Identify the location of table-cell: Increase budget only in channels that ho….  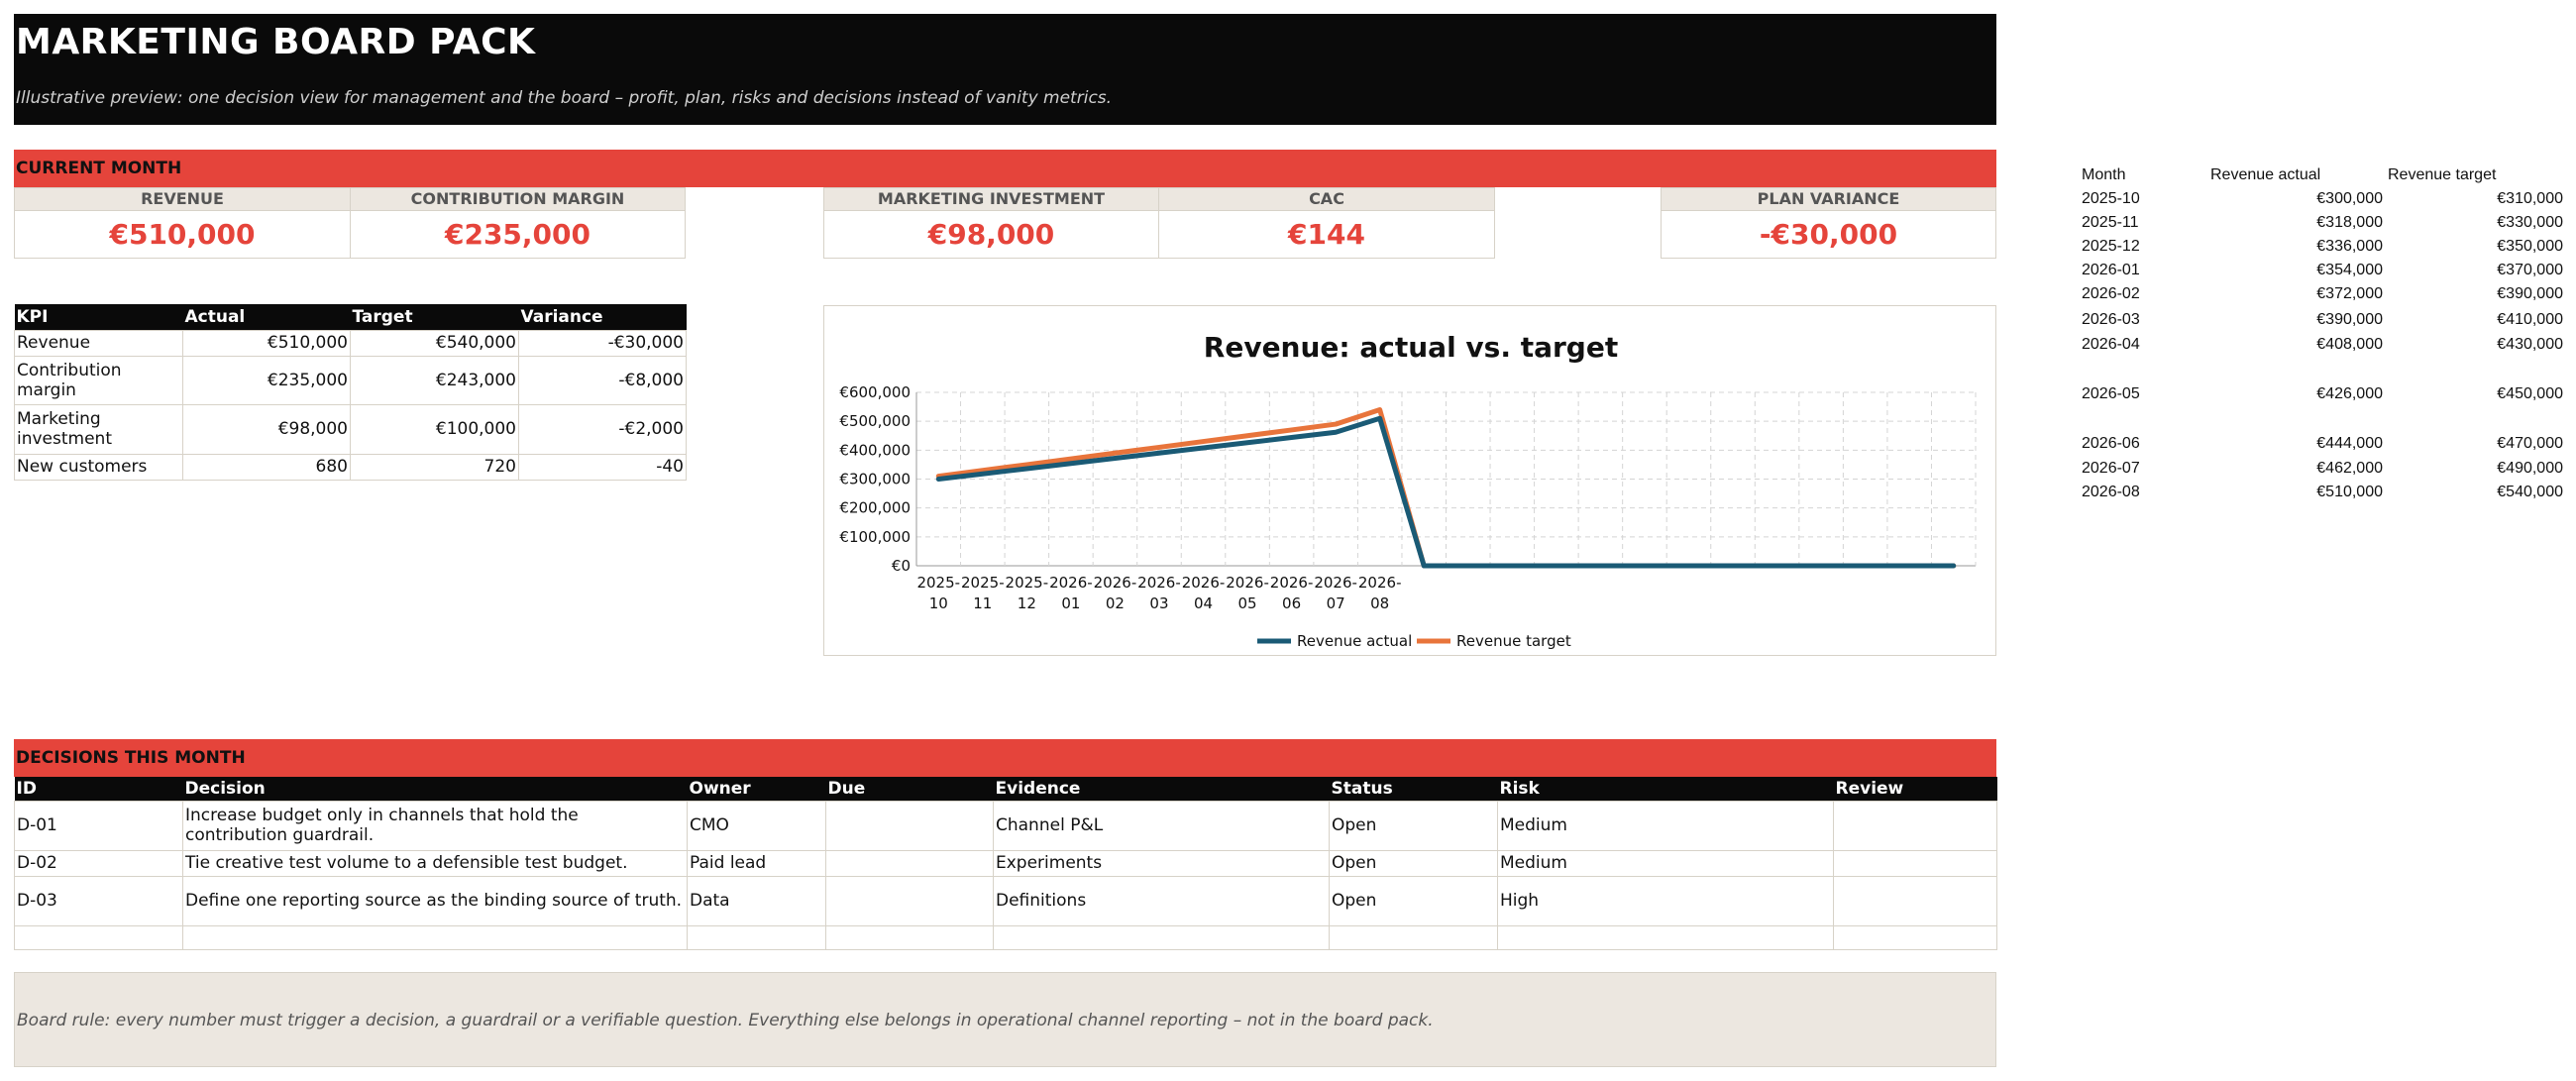
(435, 825).